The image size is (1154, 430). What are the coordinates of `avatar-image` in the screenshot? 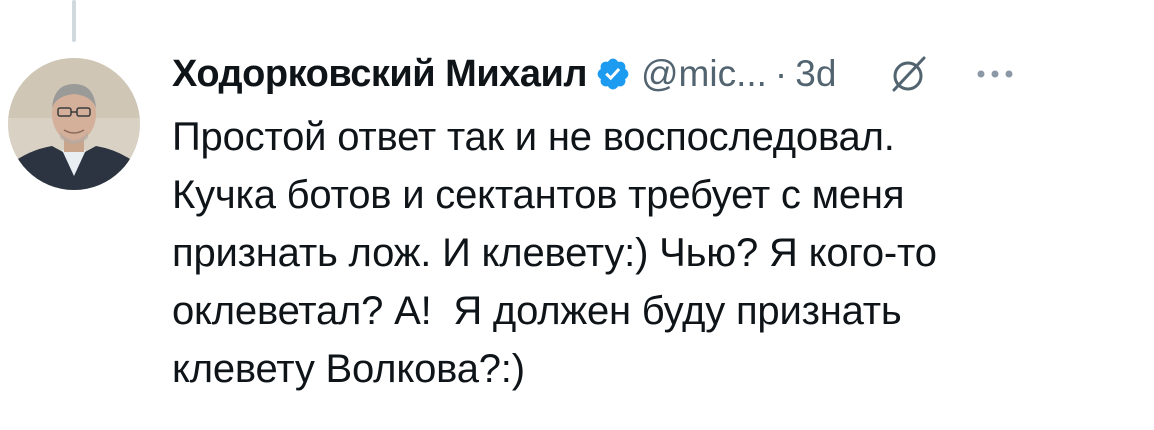 It's located at (74, 124).